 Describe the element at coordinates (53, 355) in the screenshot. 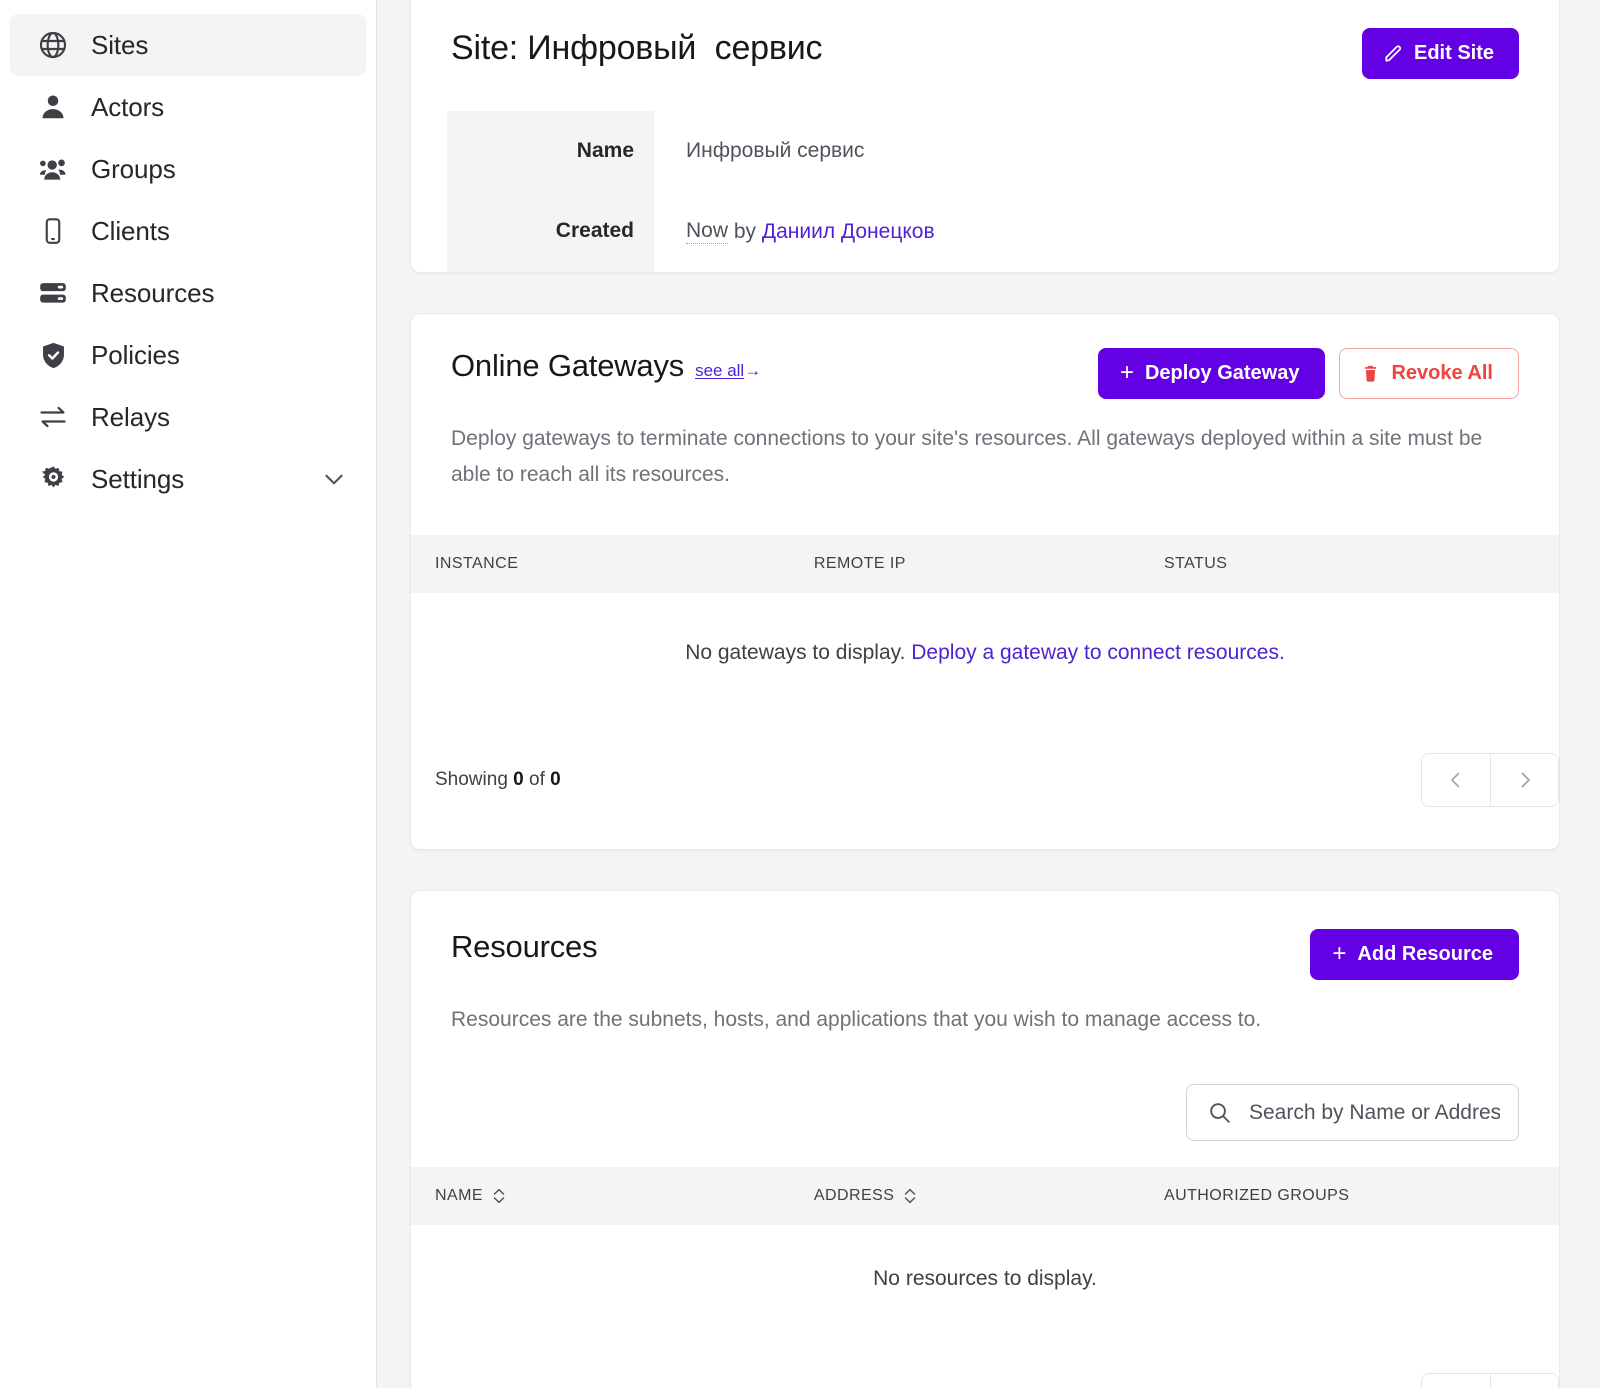

I see `shield-check-icon` at that location.